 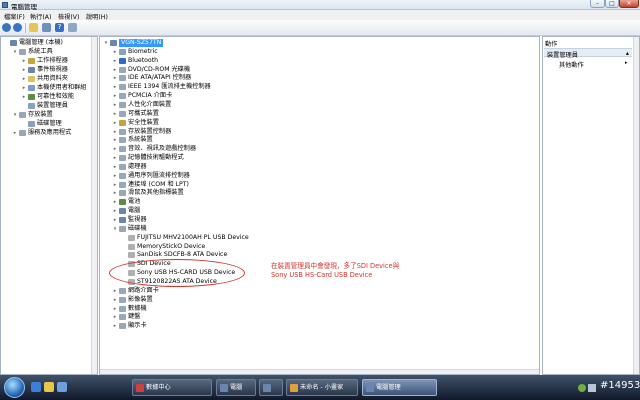 I want to click on actions-pane: 動作 裝置管理員 ▴ 其他動作 ▸, so click(x=591, y=205).